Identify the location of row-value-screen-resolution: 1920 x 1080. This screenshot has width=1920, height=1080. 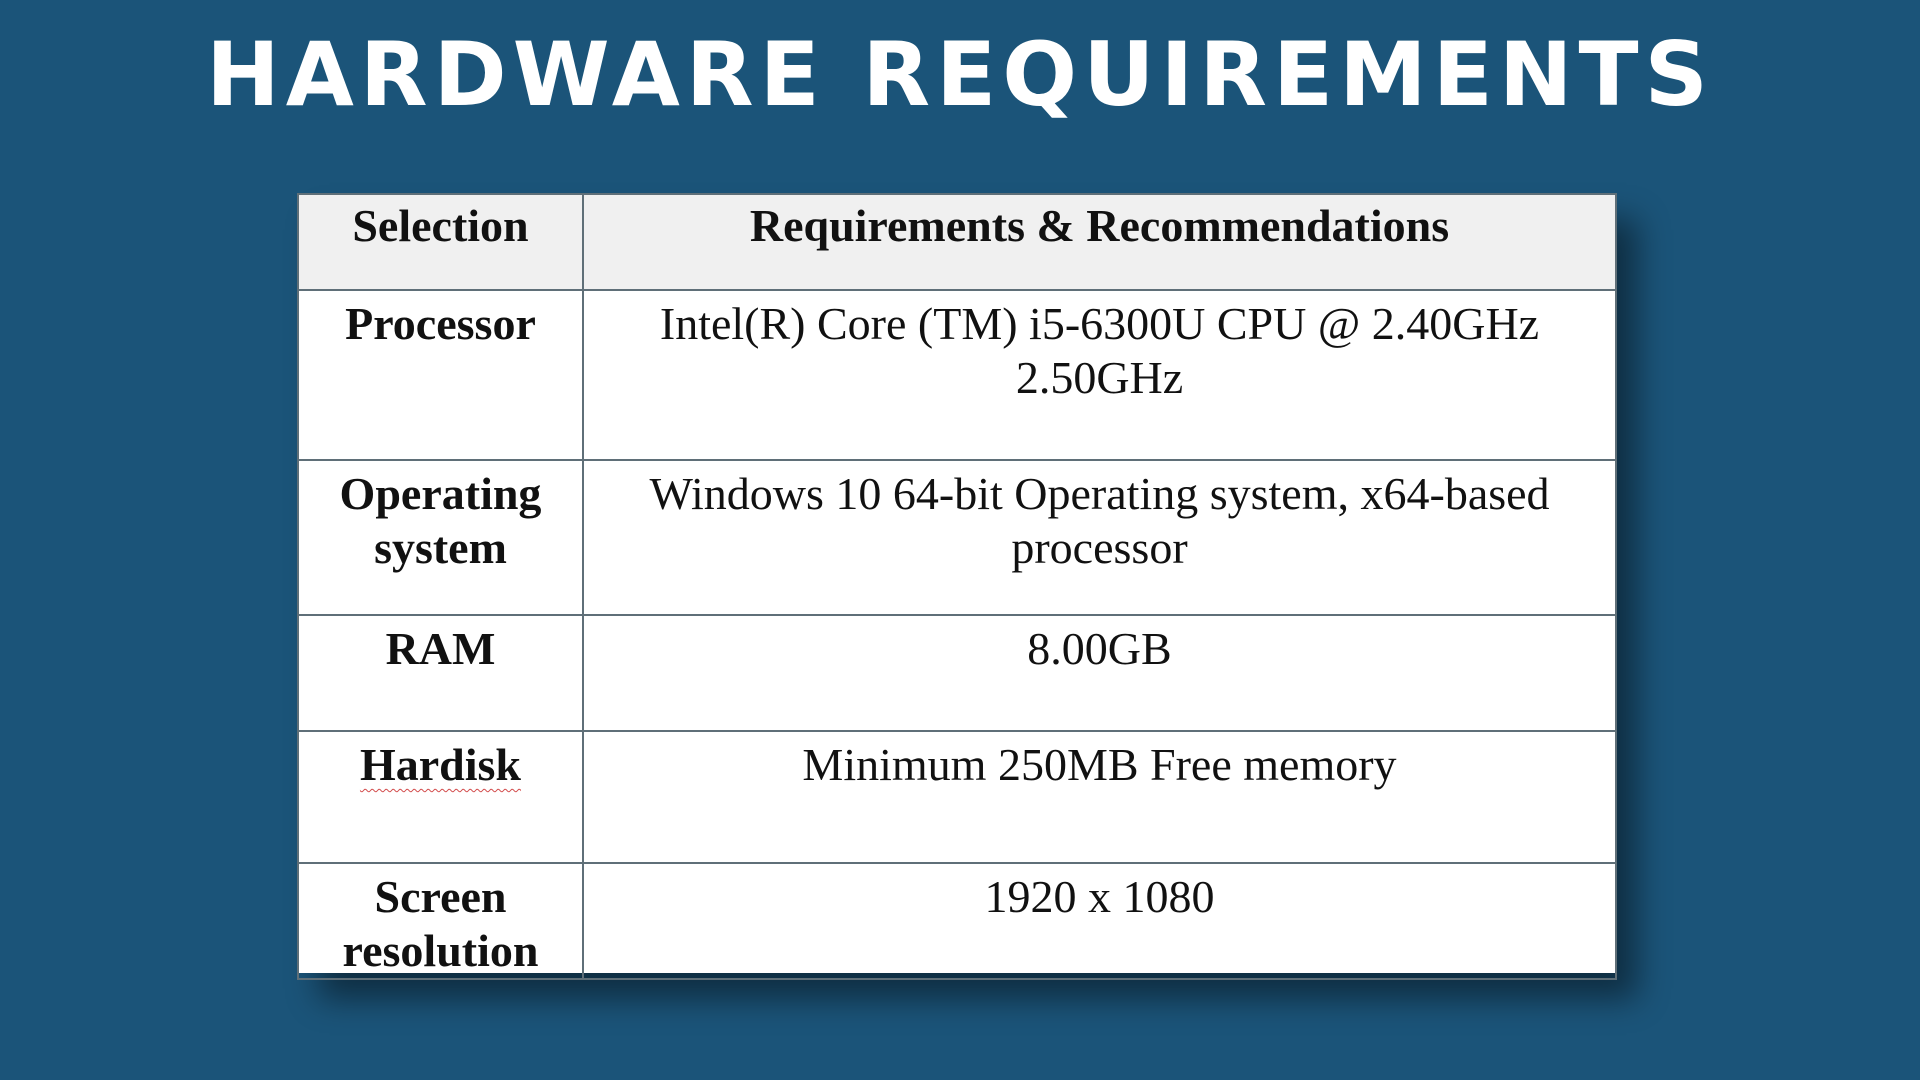
(1099, 921).